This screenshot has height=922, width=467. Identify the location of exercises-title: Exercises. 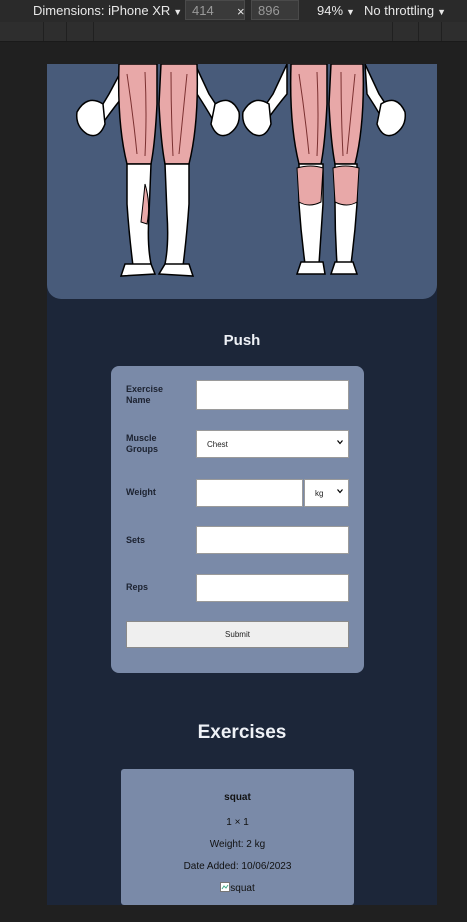
(242, 732).